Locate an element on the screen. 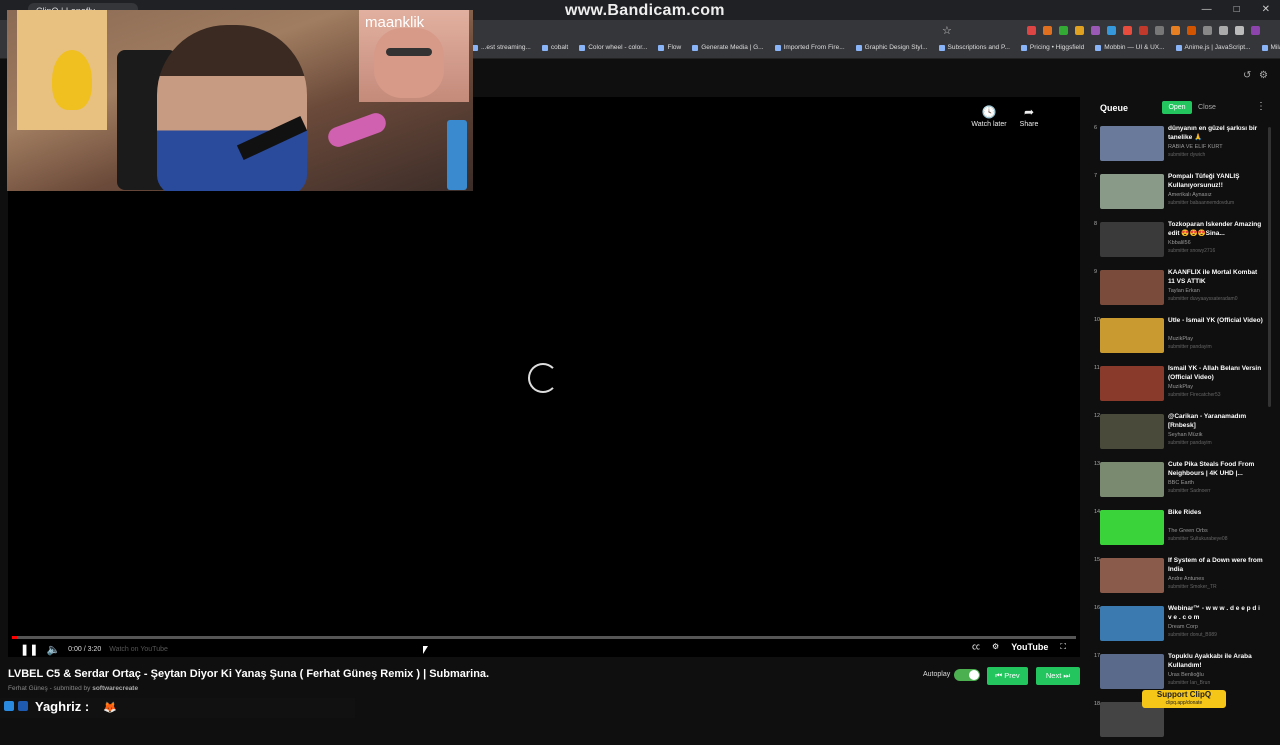 This screenshot has width=1280, height=745. share-button: ➦ Share is located at coordinates (1029, 116).